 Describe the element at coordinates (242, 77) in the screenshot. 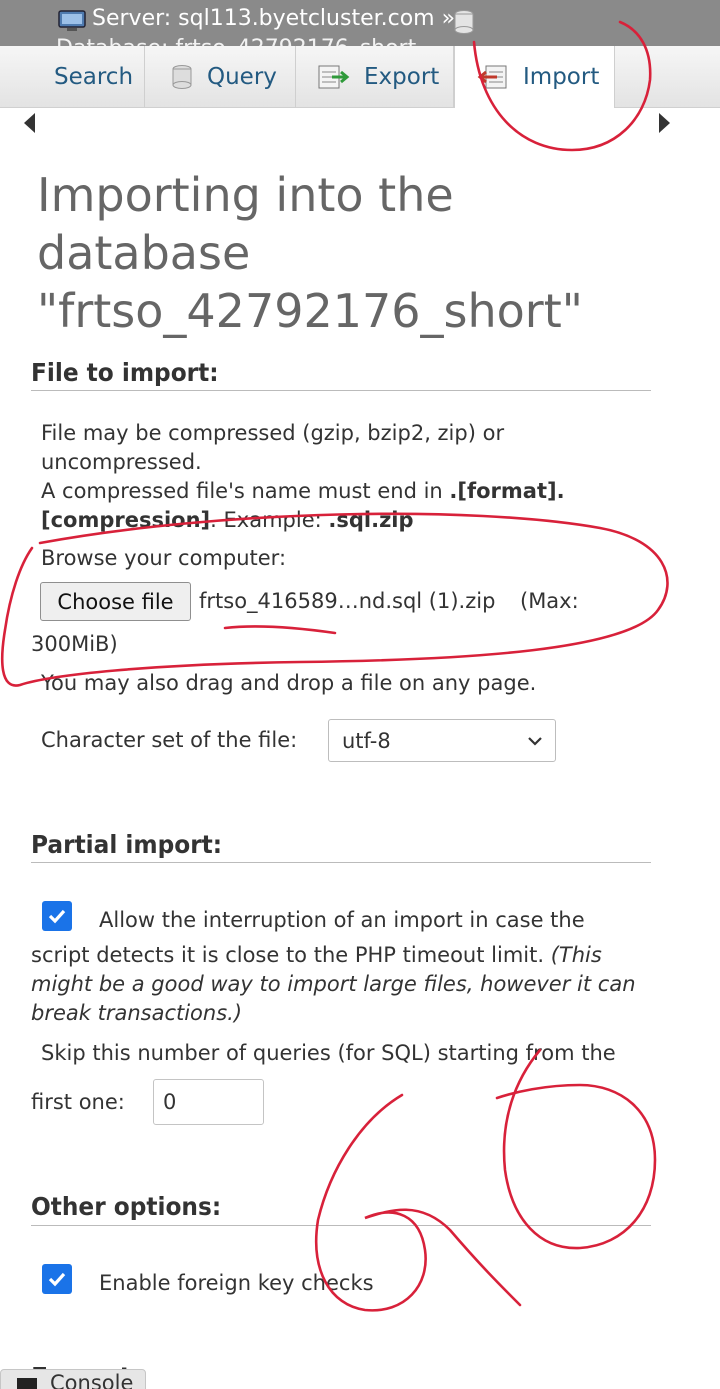

I see `tab-label: Query` at that location.